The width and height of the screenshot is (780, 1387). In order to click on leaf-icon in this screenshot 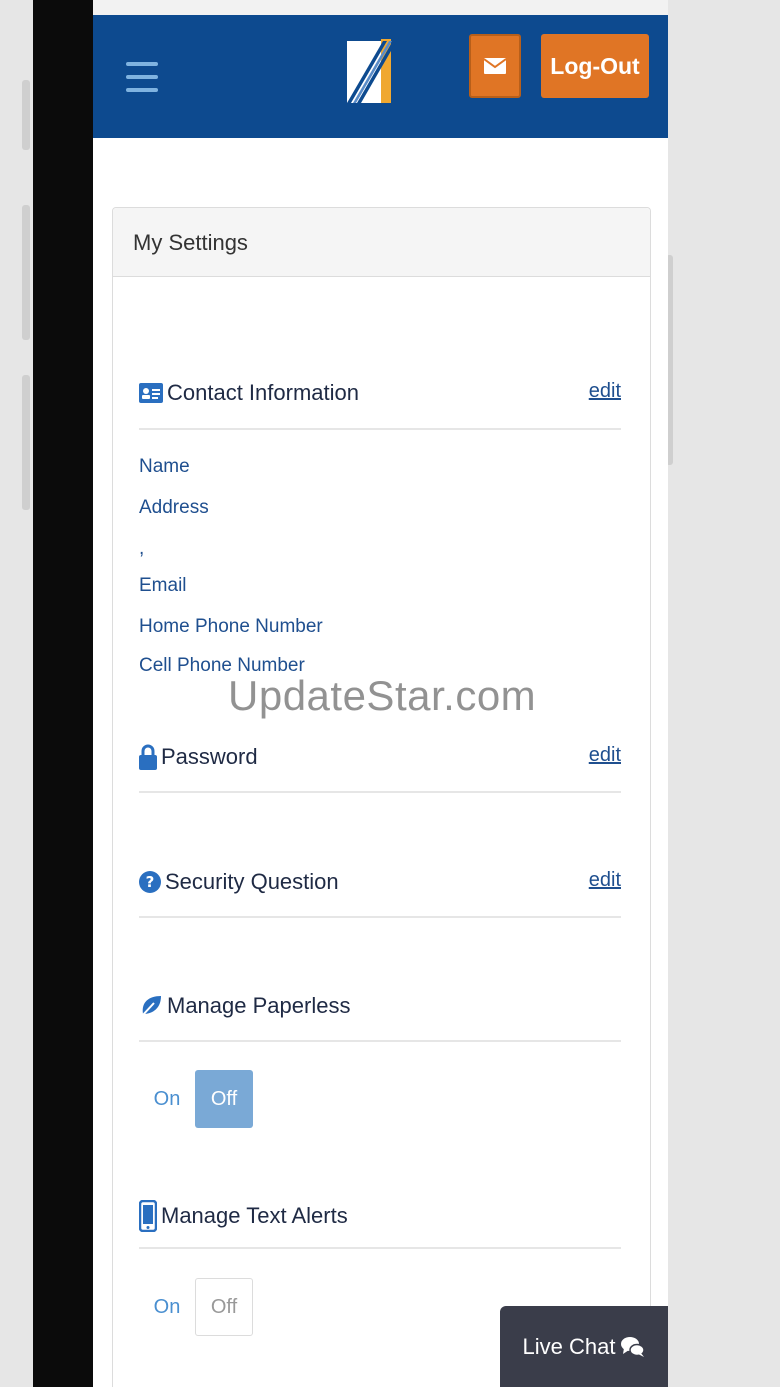, I will do `click(150, 1007)`.